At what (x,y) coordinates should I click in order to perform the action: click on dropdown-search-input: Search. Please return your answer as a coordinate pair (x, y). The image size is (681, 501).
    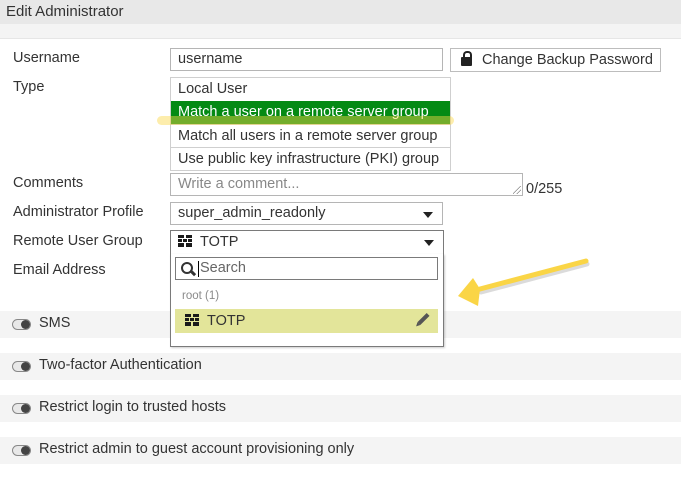
    Looking at the image, I should click on (306, 268).